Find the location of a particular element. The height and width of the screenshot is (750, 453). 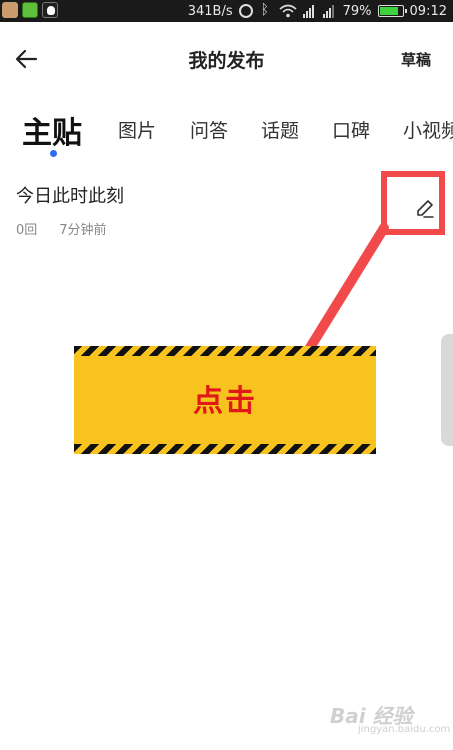

notification-icons is located at coordinates (30, 10).